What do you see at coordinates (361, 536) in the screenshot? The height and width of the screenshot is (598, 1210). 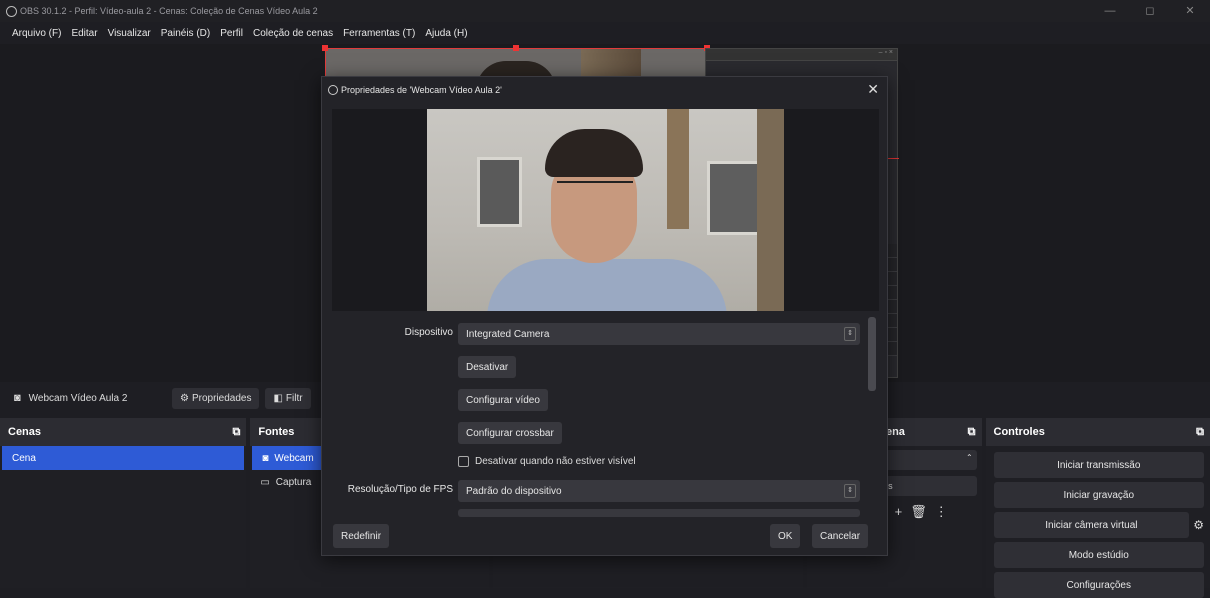 I see `reset-button: Redefinir` at bounding box center [361, 536].